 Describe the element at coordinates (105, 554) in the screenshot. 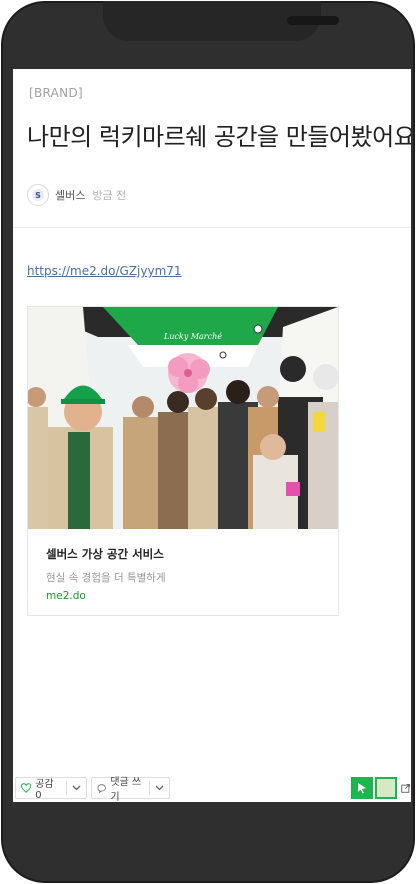

I see `card-title: 셀버스 가상 공간 서비스` at that location.